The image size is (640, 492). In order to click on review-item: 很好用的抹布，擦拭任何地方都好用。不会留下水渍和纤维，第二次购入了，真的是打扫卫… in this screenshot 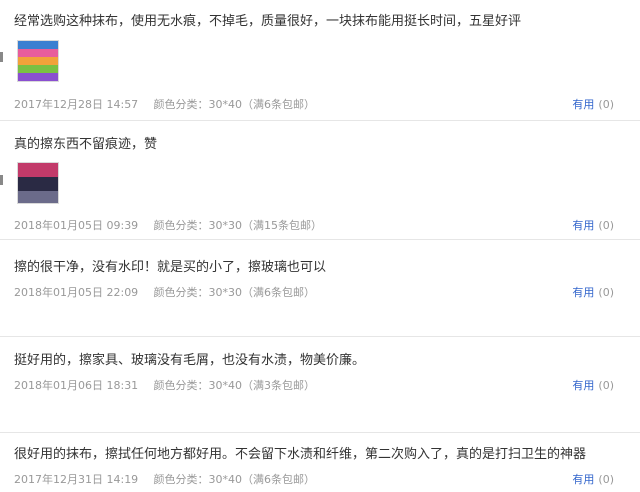, I will do `click(320, 462)`.